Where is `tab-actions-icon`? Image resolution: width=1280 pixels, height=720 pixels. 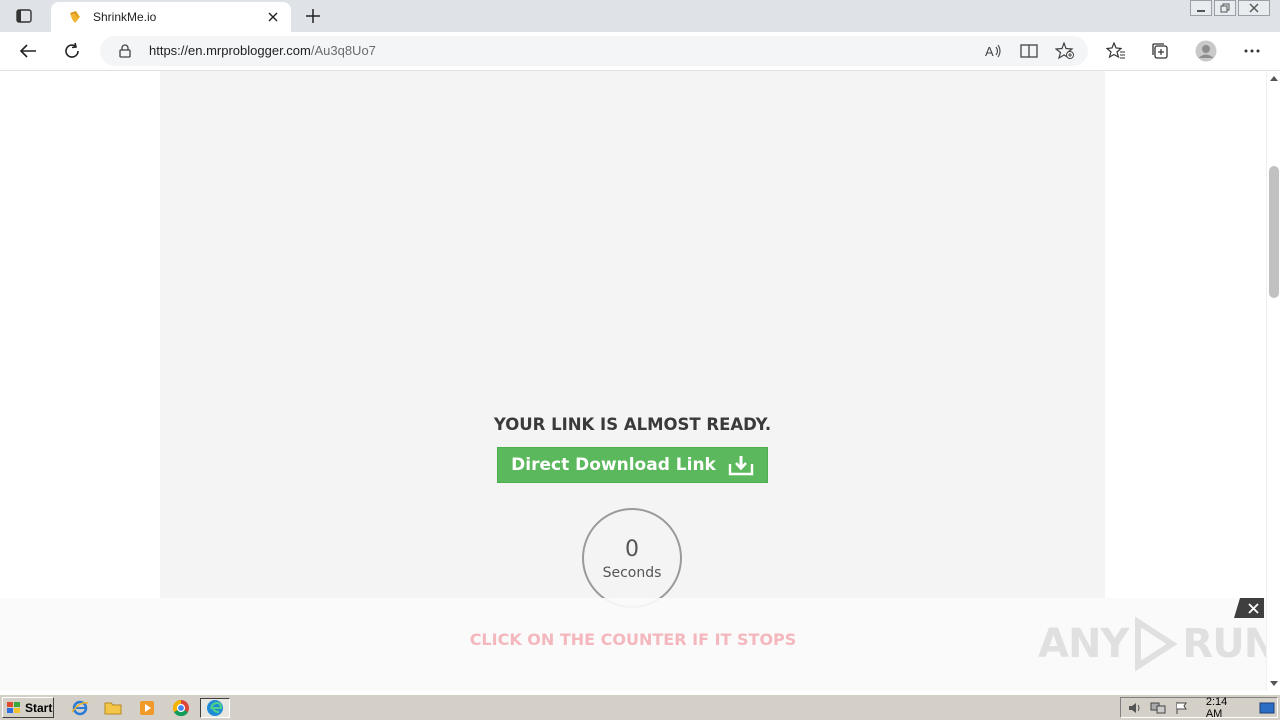
tab-actions-icon is located at coordinates (24, 16).